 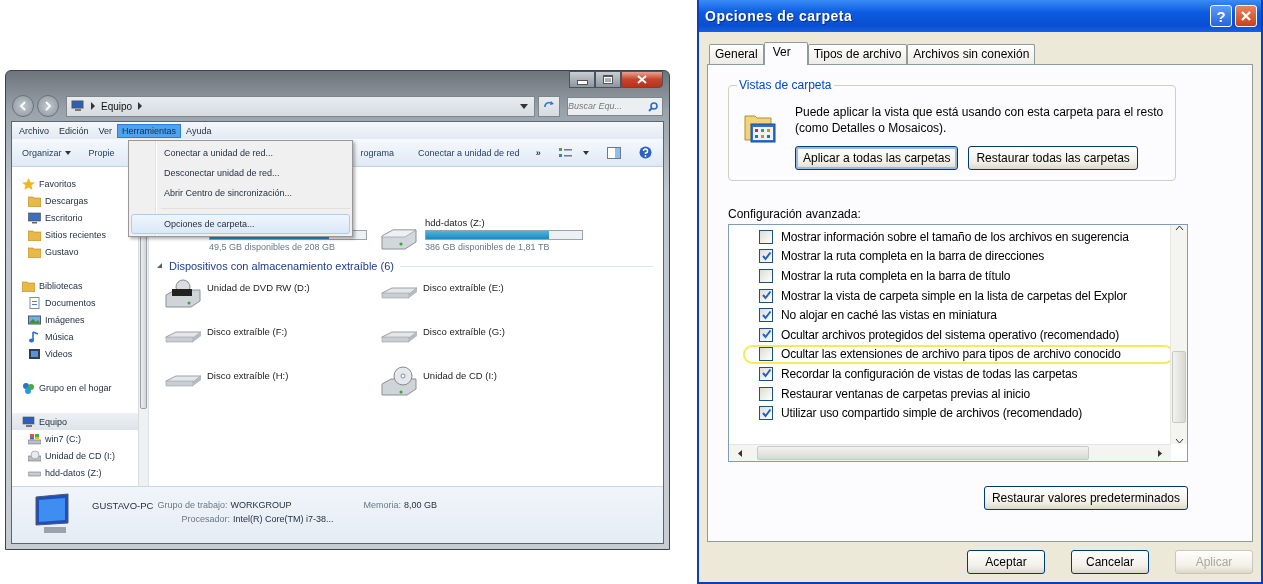 What do you see at coordinates (1179, 228) in the screenshot?
I see `arrow-up-icon` at bounding box center [1179, 228].